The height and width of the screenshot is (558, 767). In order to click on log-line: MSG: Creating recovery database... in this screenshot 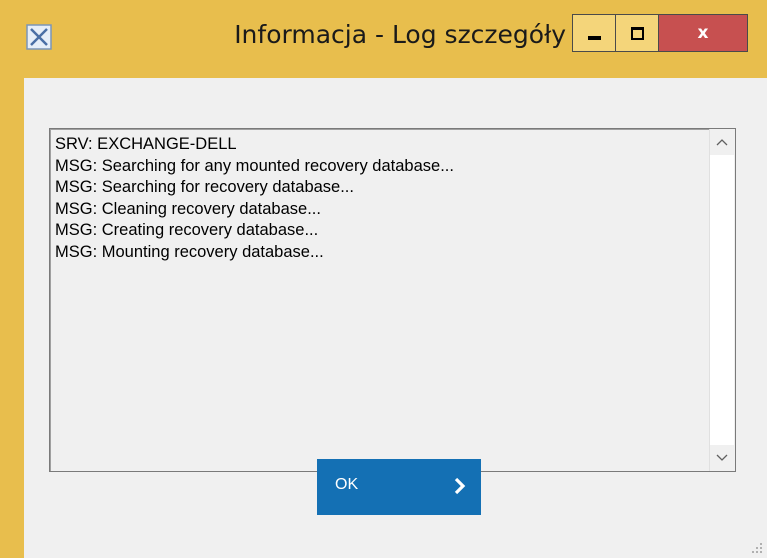, I will do `click(187, 230)`.